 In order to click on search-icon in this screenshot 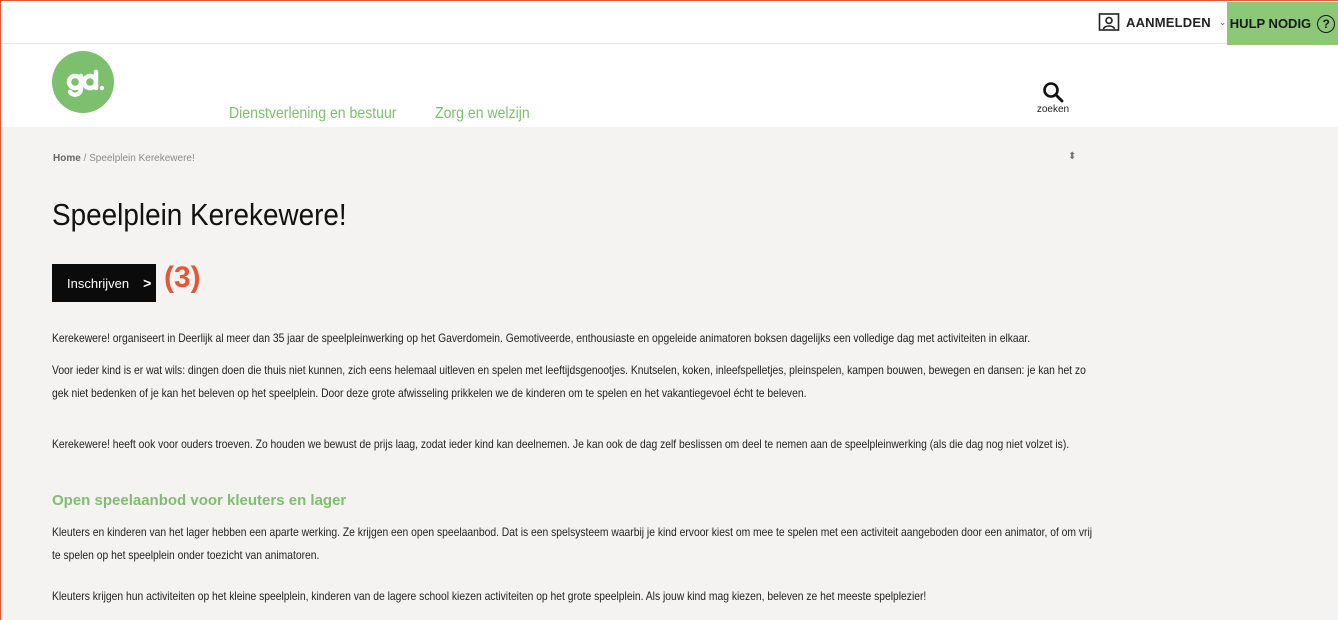, I will do `click(1053, 92)`.